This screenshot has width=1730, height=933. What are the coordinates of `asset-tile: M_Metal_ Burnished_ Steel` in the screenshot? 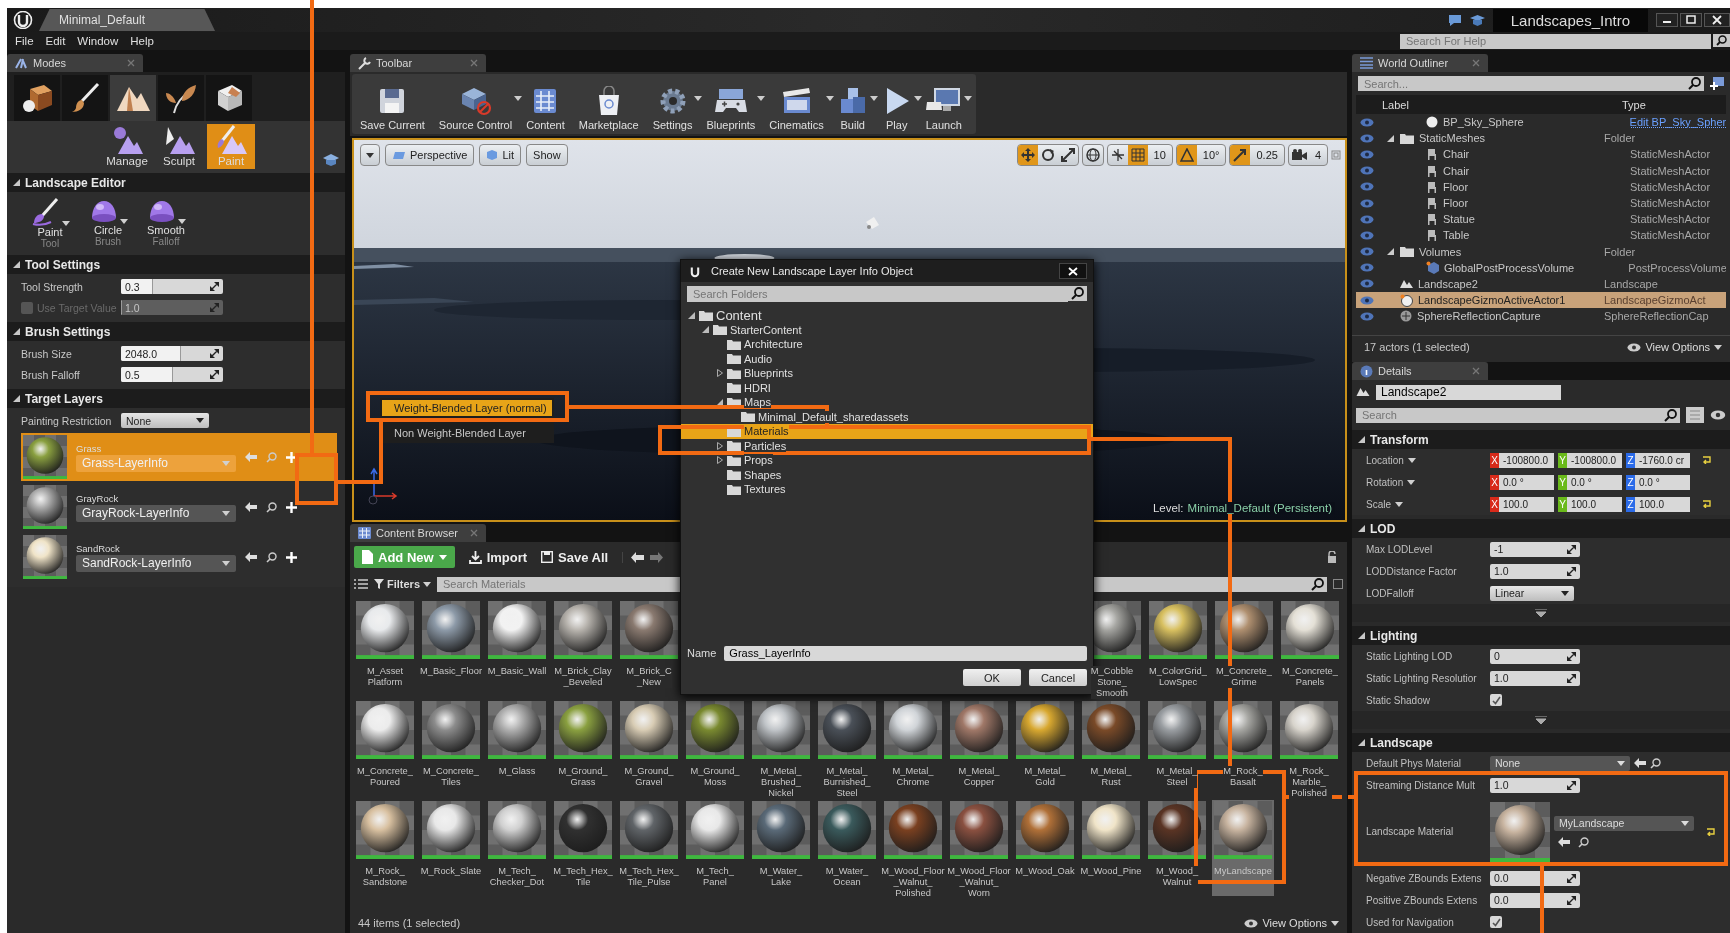 It's located at (847, 748).